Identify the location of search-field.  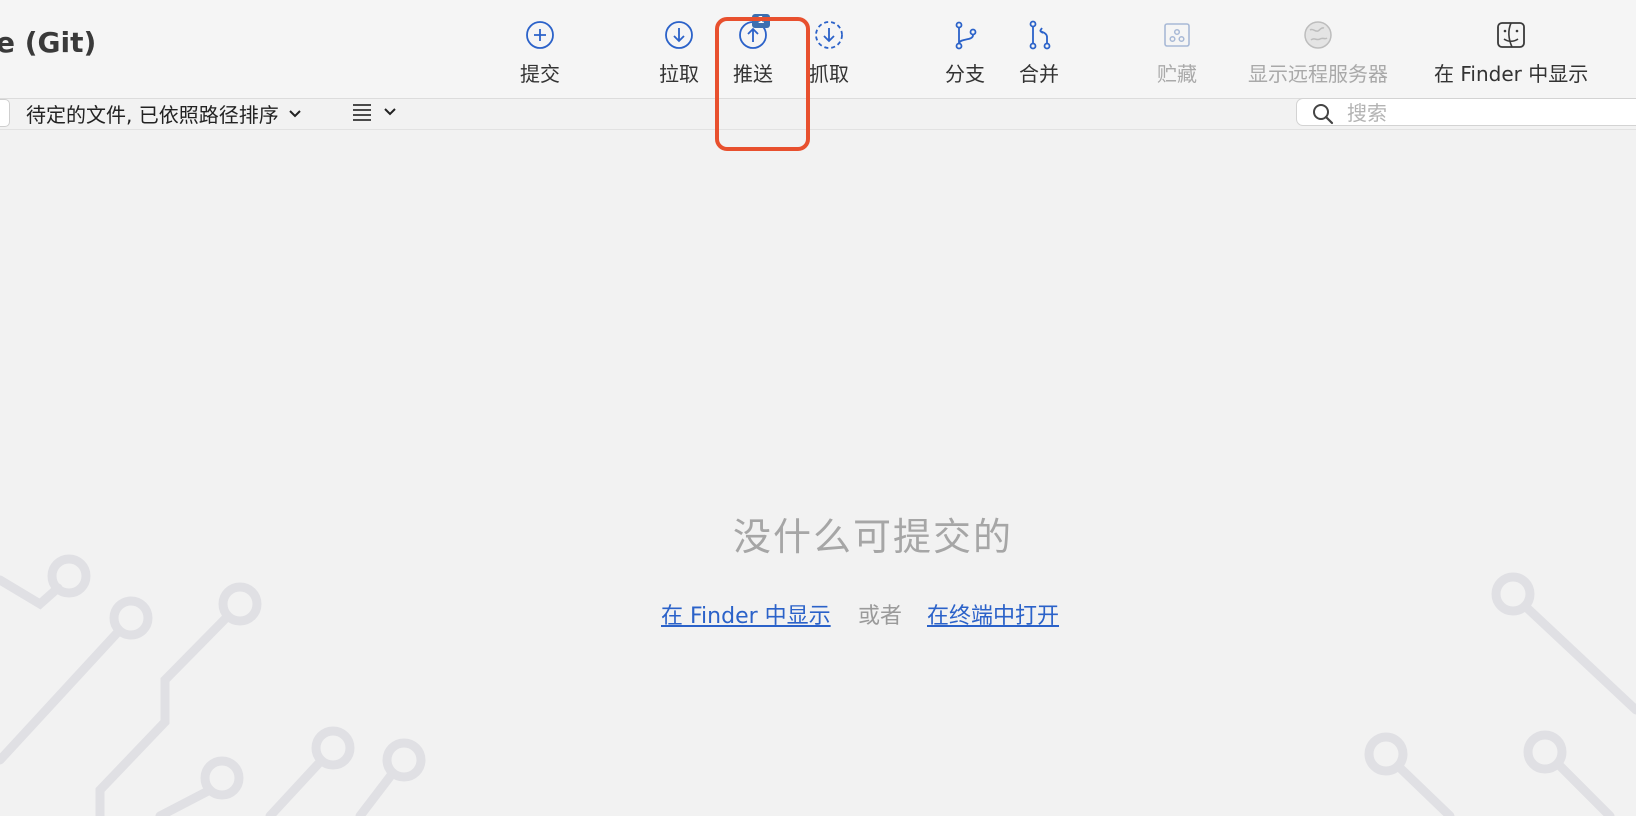
(1466, 112).